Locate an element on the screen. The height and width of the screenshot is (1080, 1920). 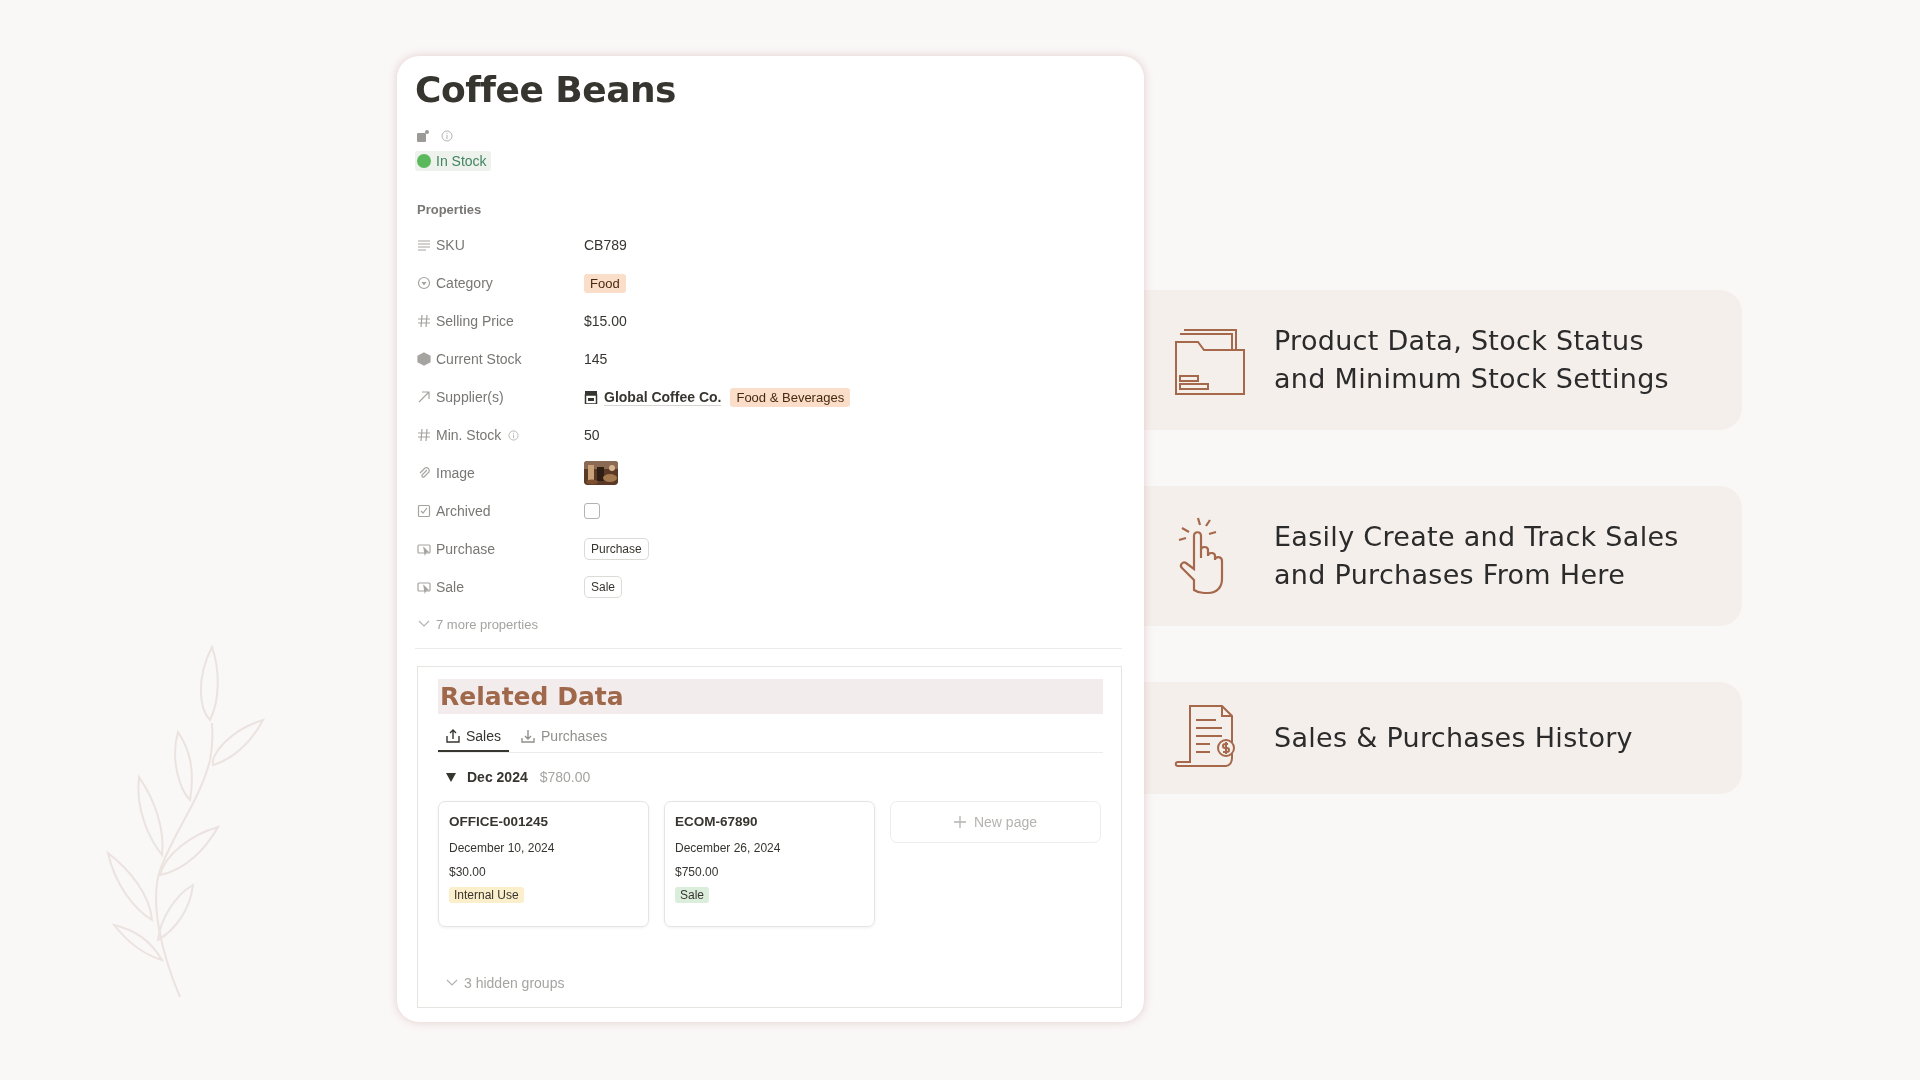
record-card: OFFICE-001245 December 10, 2024 $30.00 Internal Use is located at coordinates (543, 864).